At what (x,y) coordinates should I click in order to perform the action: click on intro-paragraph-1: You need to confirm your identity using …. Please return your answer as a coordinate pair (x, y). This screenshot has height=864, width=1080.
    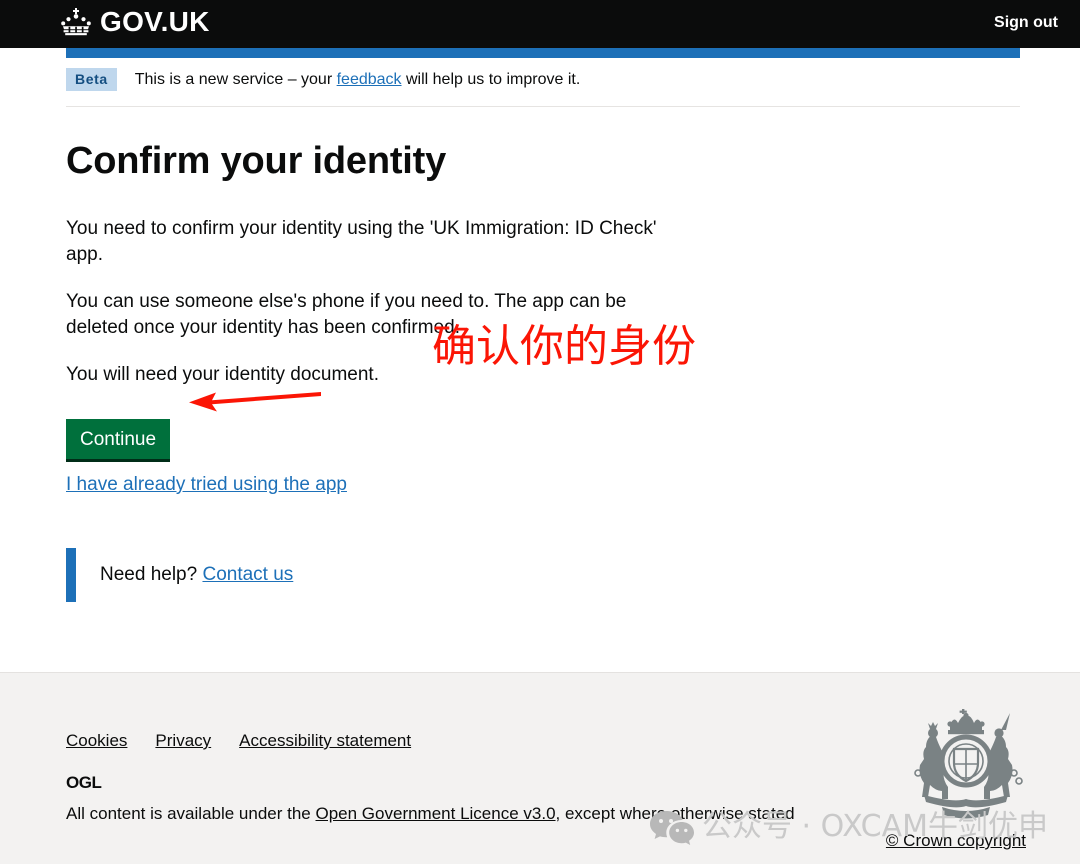
    Looking at the image, I should click on (361, 241).